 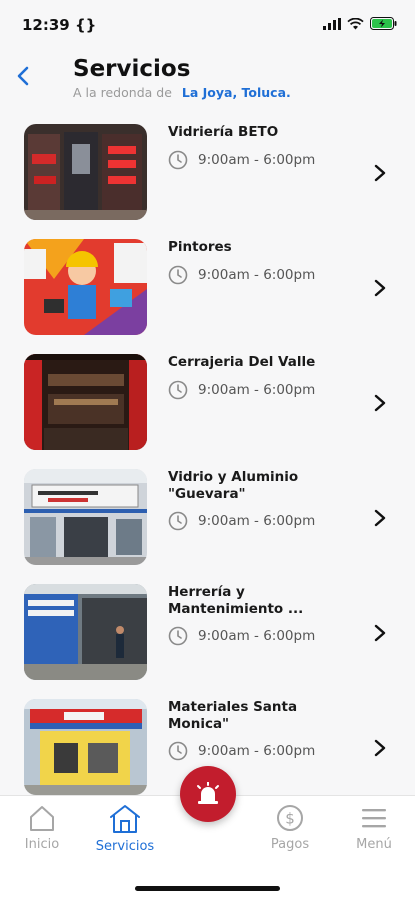 What do you see at coordinates (290, 844) in the screenshot?
I see `tab-pagos-label: Pagos` at bounding box center [290, 844].